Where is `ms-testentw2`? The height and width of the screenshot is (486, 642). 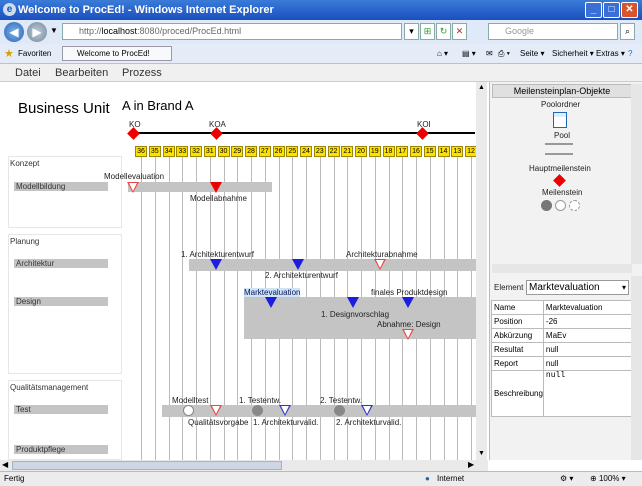 ms-testentw2 is located at coordinates (339, 410).